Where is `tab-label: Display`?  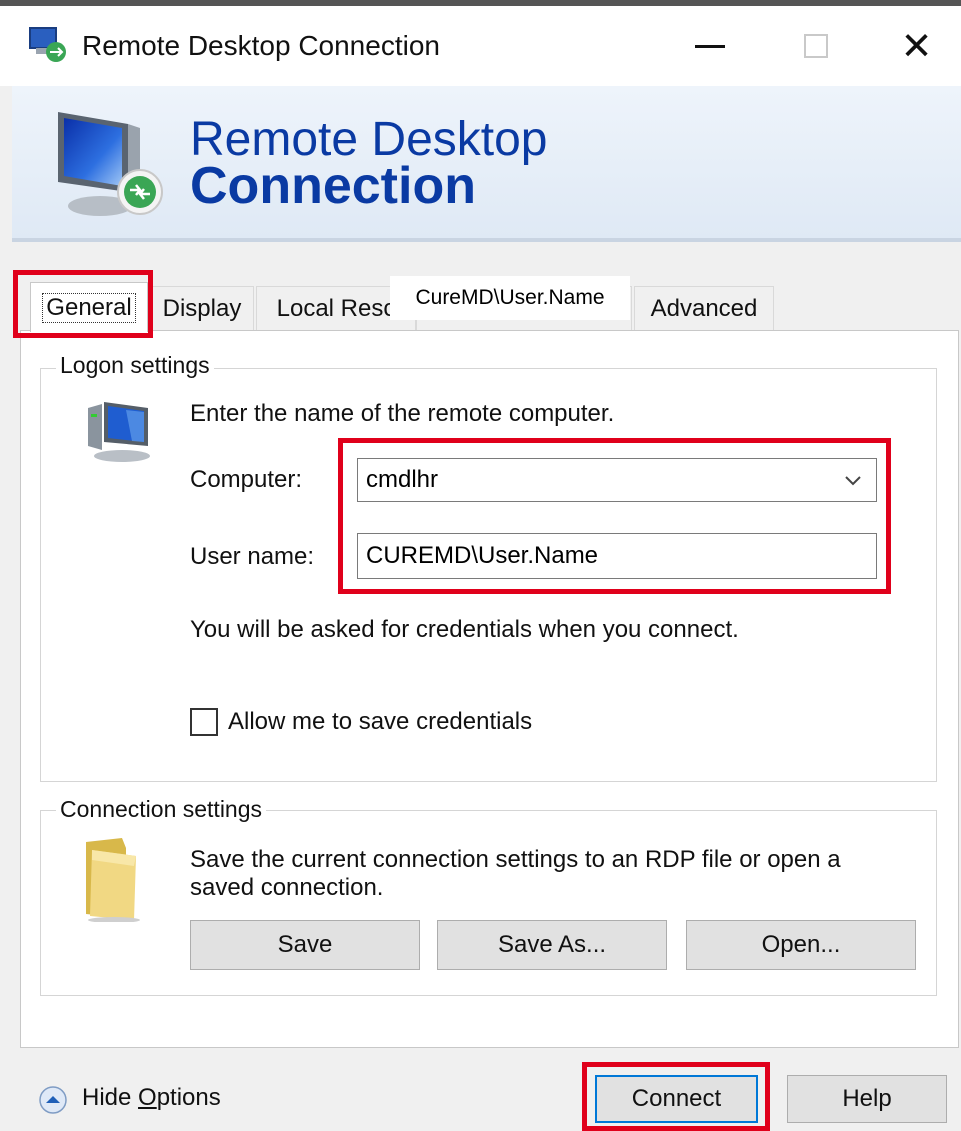 tab-label: Display is located at coordinates (202, 308).